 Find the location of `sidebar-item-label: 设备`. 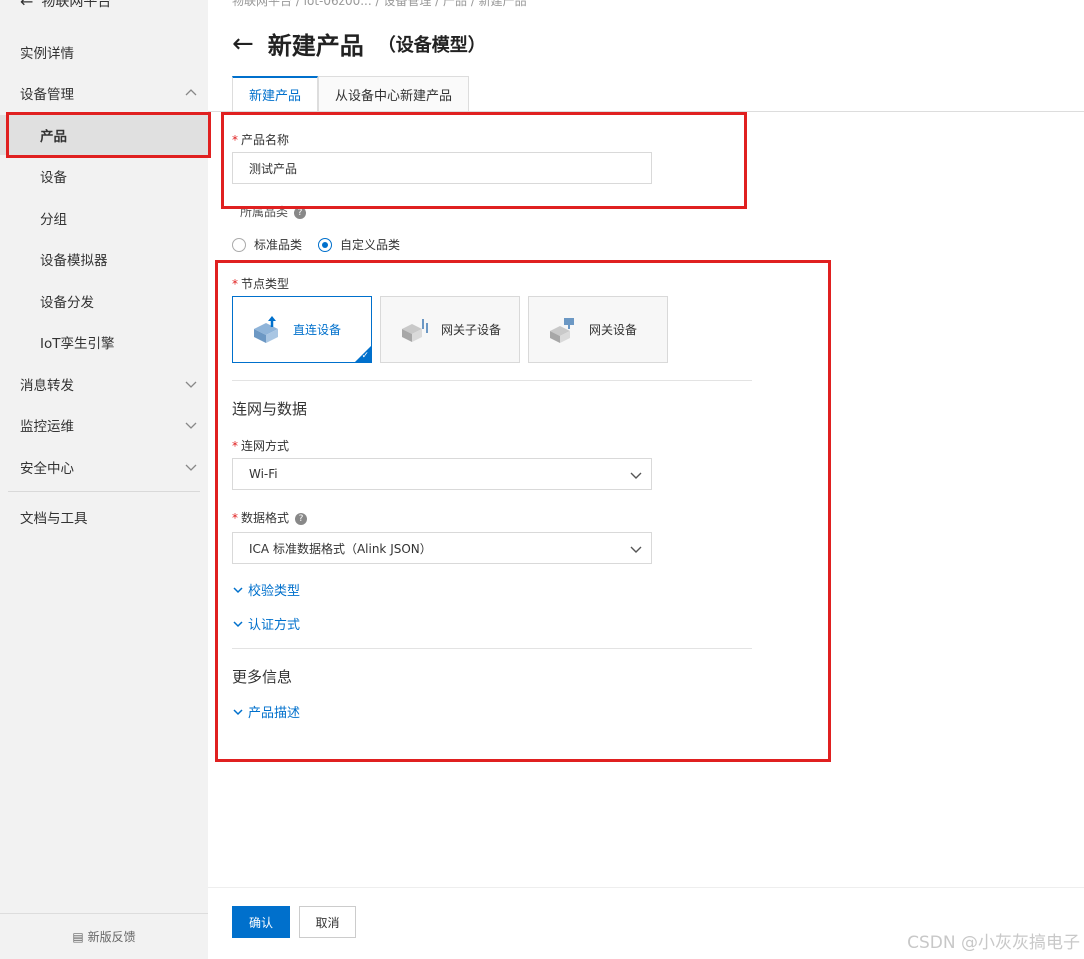

sidebar-item-label: 设备 is located at coordinates (53, 178).